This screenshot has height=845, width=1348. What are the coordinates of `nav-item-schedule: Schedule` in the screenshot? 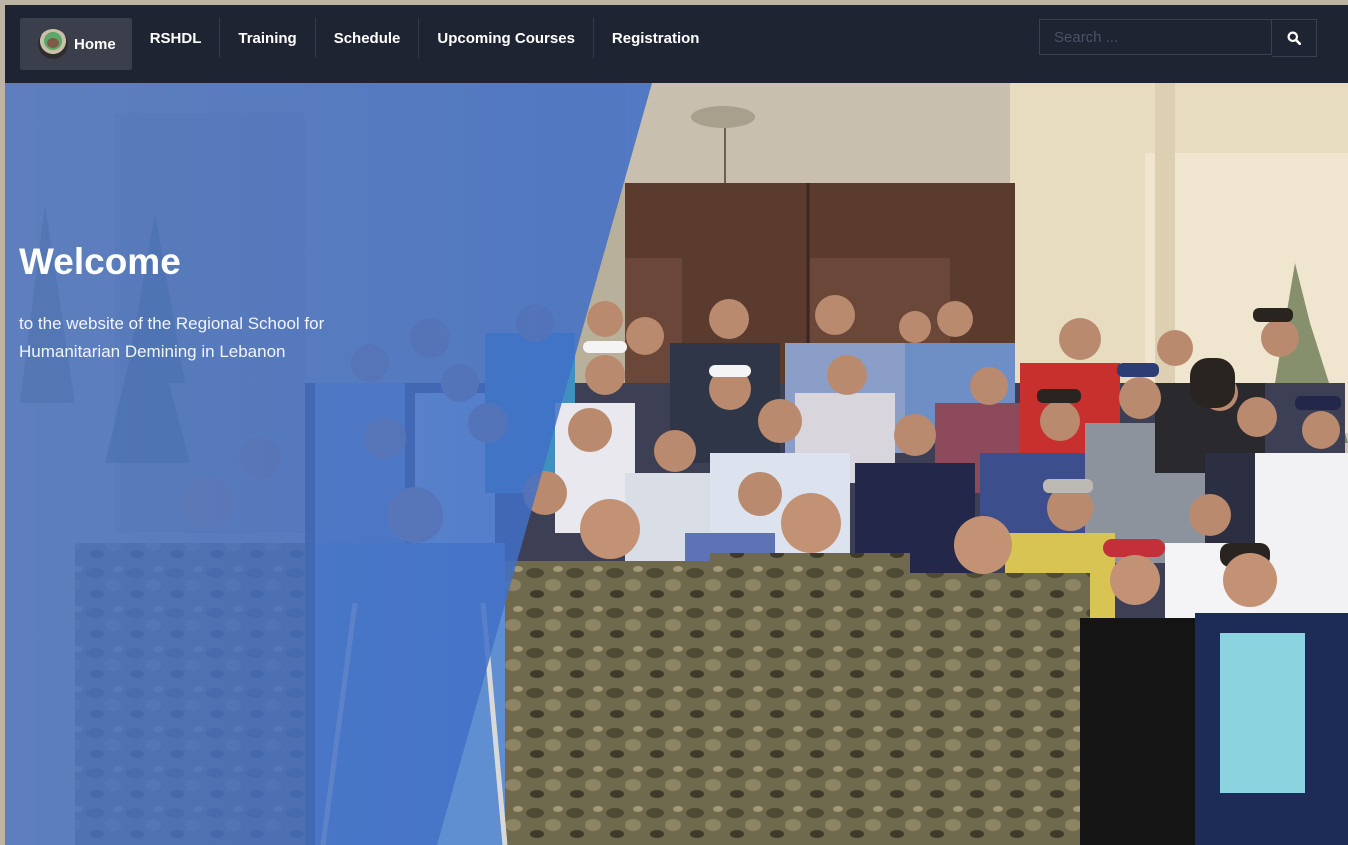 It's located at (368, 38).